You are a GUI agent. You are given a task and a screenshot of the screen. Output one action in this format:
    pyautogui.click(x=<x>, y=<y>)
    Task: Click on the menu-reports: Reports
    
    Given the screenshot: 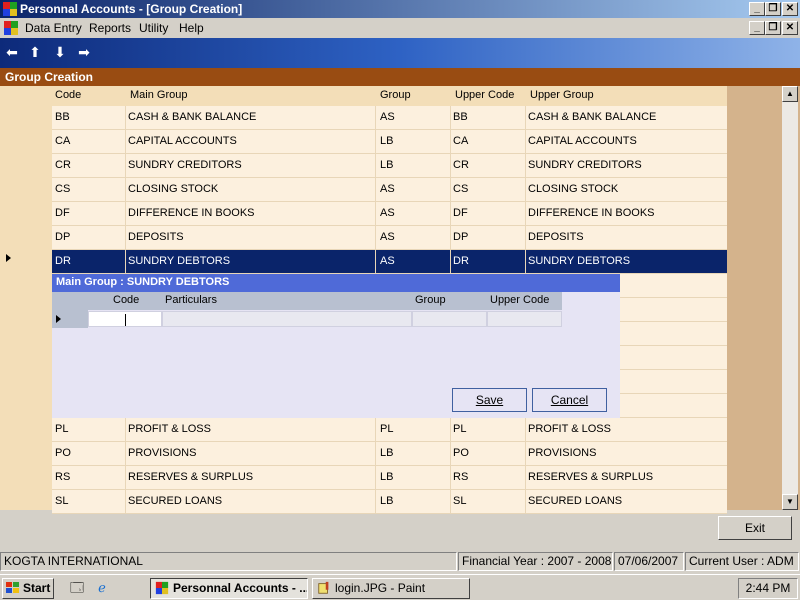 What is the action you would take?
    pyautogui.click(x=110, y=28)
    